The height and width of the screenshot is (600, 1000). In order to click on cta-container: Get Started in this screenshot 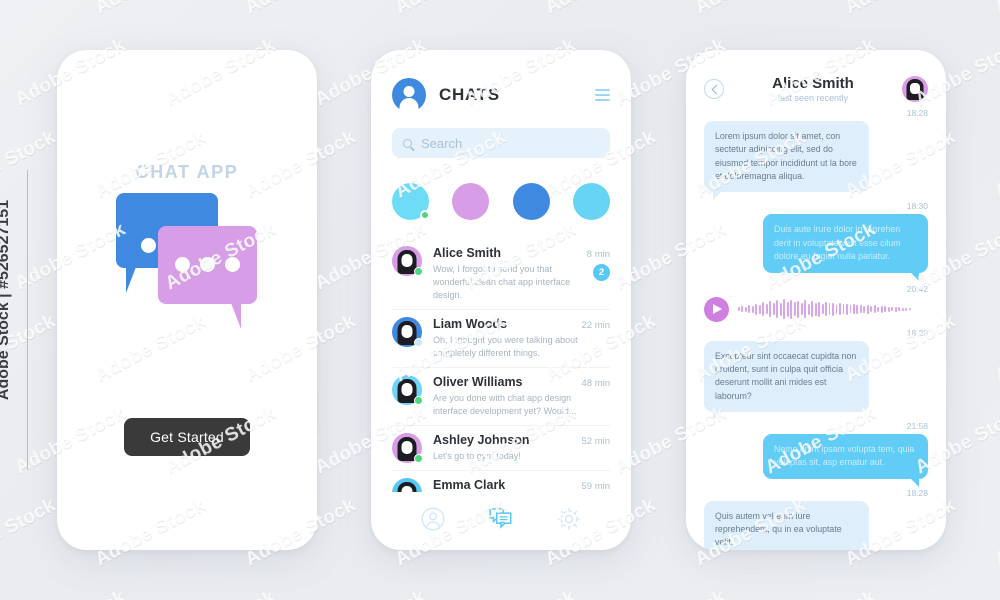, I will do `click(187, 437)`.